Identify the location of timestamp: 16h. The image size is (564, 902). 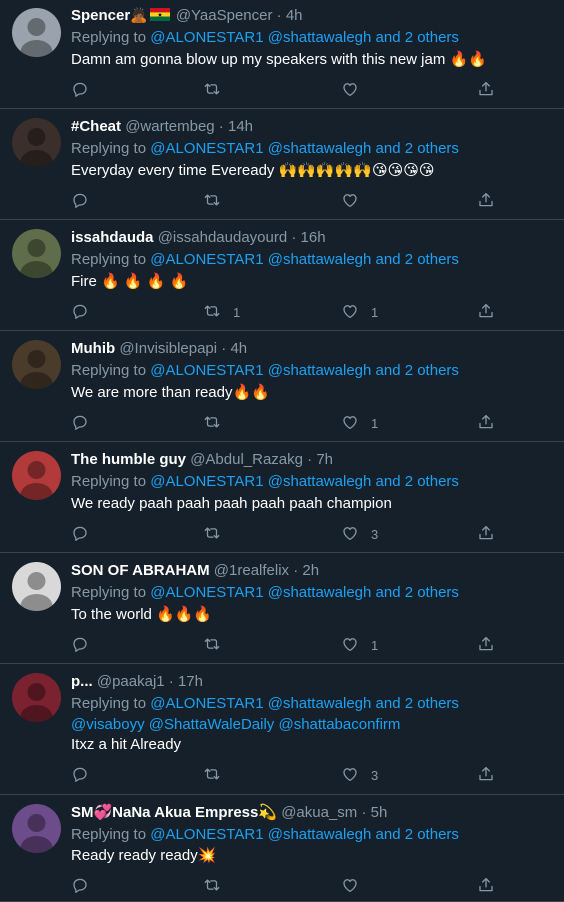
(313, 237).